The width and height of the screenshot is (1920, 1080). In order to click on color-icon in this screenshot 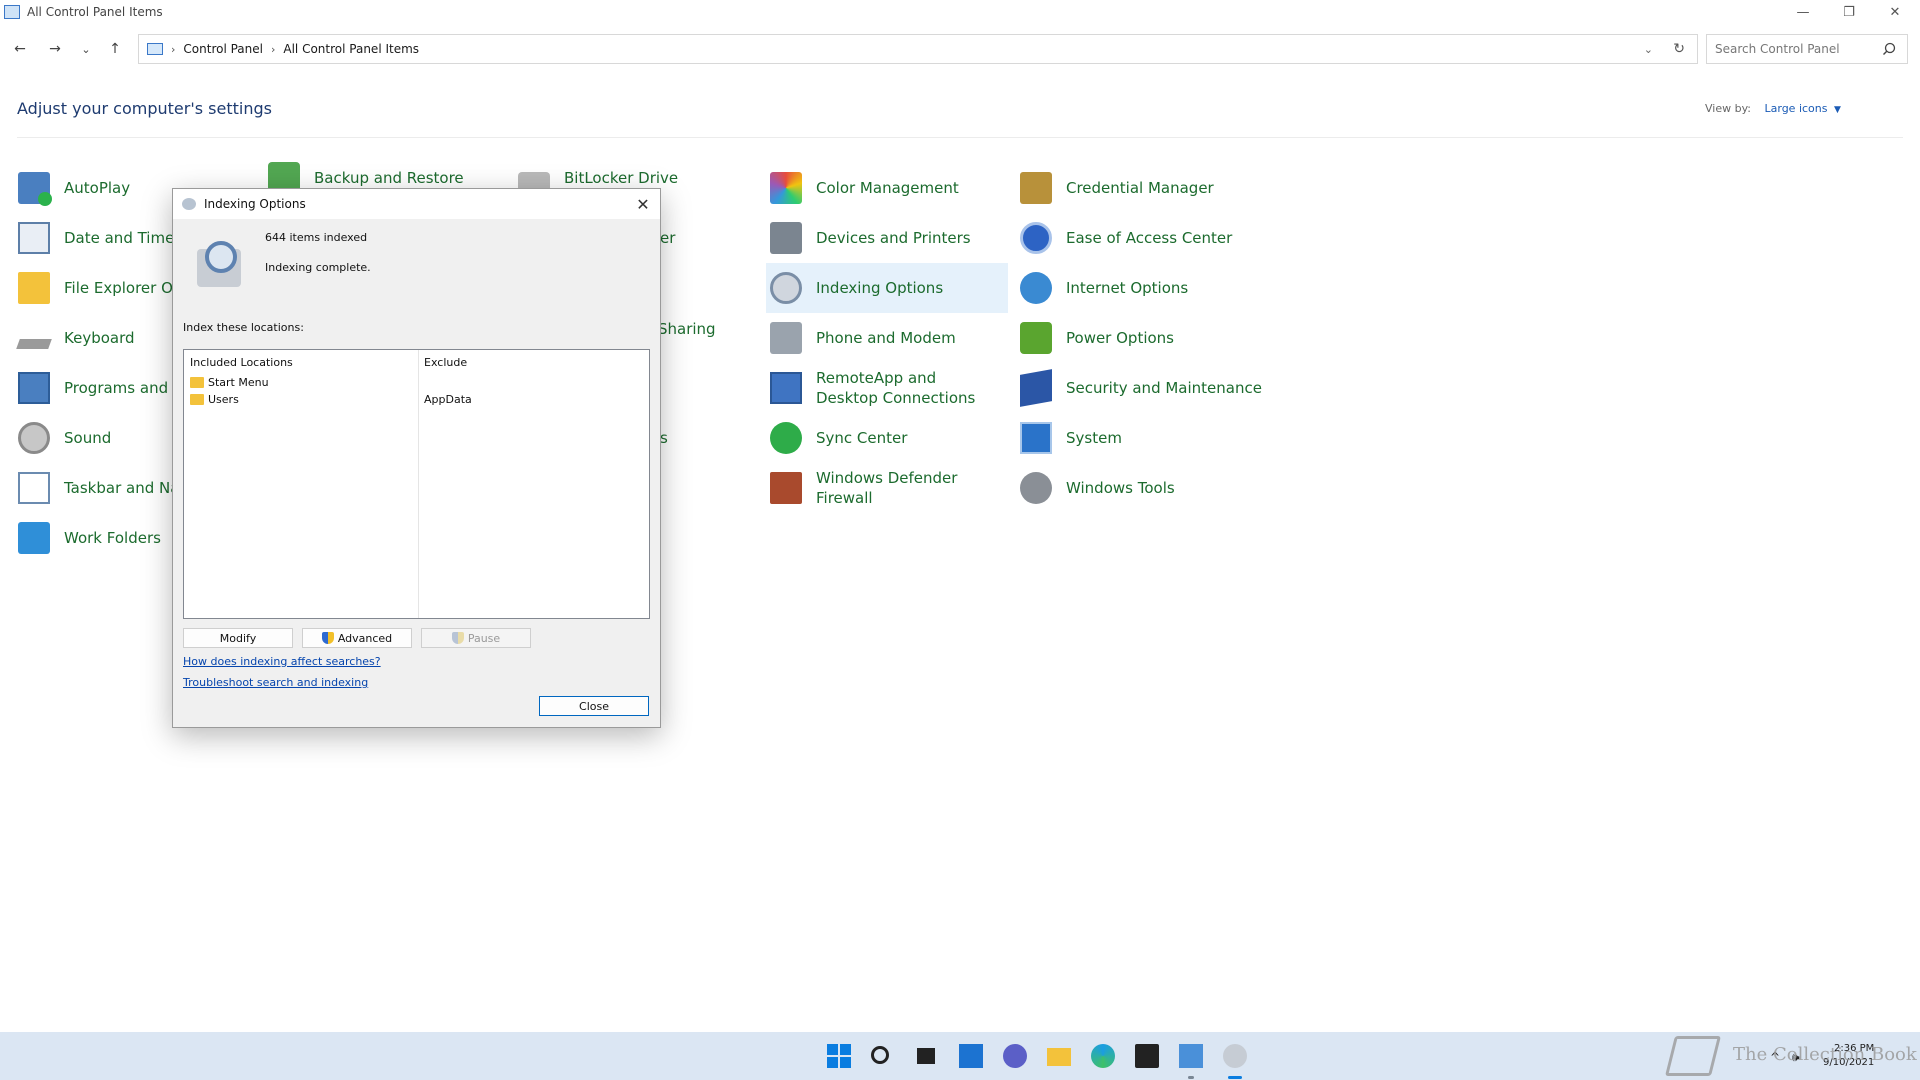, I will do `click(786, 188)`.